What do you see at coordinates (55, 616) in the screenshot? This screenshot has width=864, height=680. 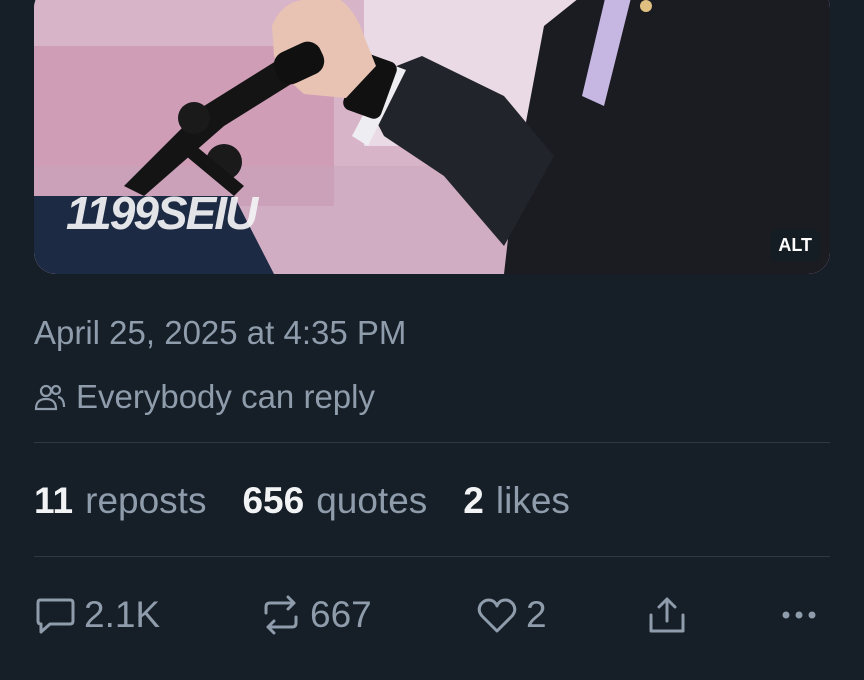 I see `reply-icon` at bounding box center [55, 616].